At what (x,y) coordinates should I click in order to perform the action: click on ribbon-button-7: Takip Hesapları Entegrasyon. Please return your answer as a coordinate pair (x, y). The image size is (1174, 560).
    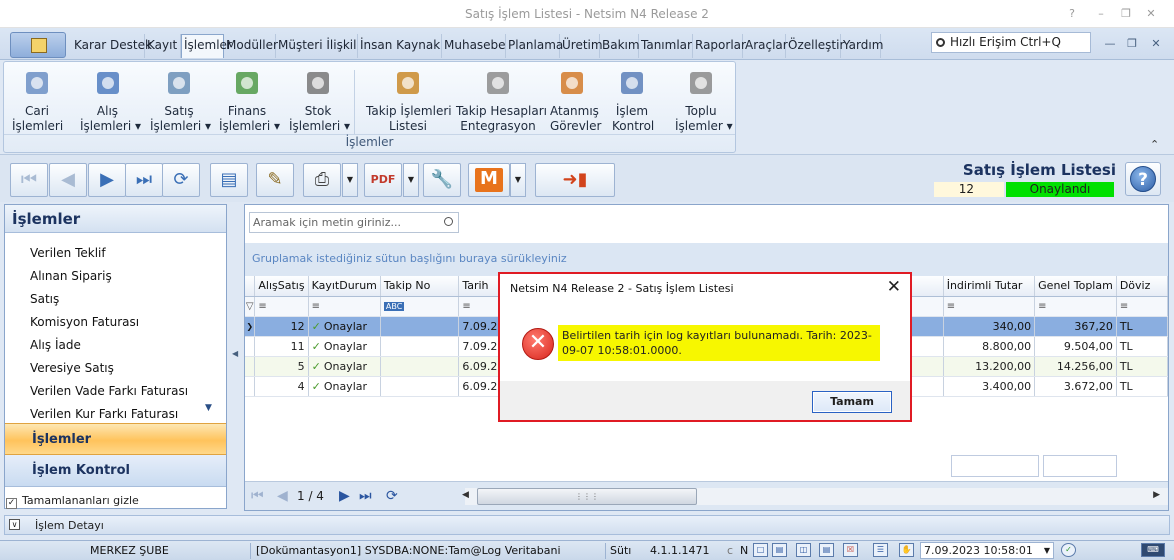
    Looking at the image, I should click on (501, 101).